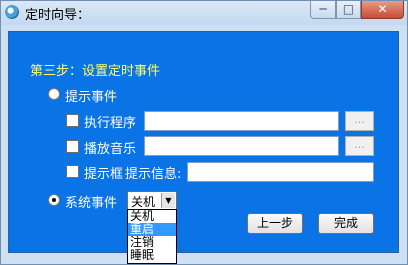 This screenshot has height=265, width=408. Describe the element at coordinates (72, 146) in the screenshot. I see `play-music-checkbox` at that location.